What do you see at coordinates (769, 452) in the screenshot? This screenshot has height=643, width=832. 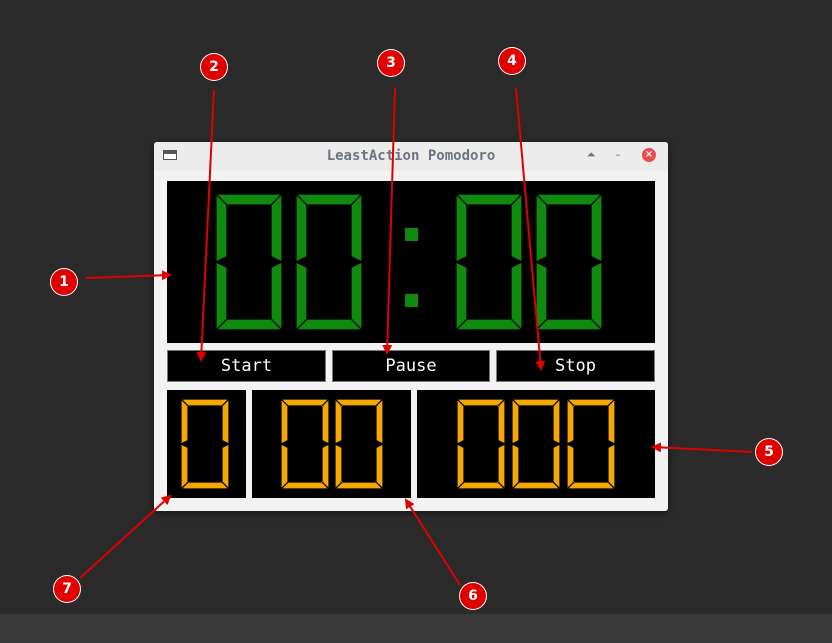 I see `annotation-marker-5: 5` at bounding box center [769, 452].